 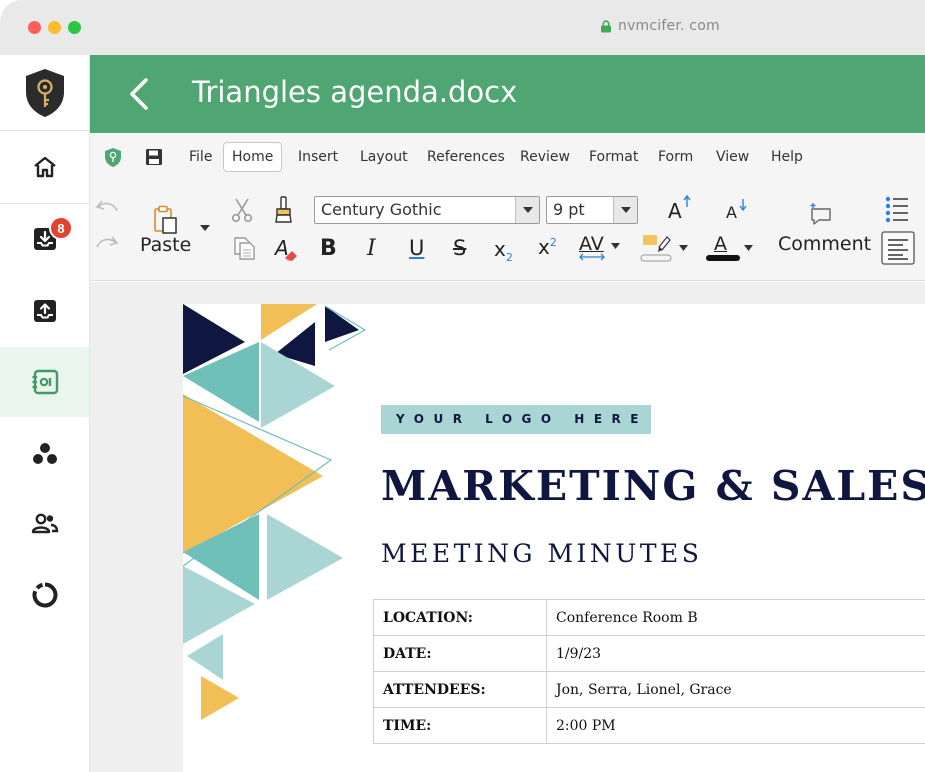 I want to click on redo-icon, so click(x=107, y=245).